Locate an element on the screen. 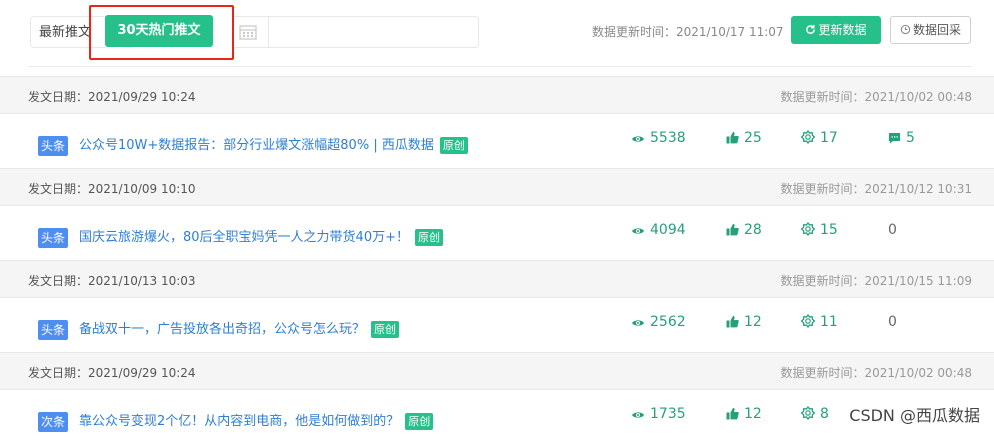  article-row: 头条 备战双十一，广告投放各出奇招，公众号怎么玩？ 原创 2562 12 11 0 is located at coordinates (497, 325).